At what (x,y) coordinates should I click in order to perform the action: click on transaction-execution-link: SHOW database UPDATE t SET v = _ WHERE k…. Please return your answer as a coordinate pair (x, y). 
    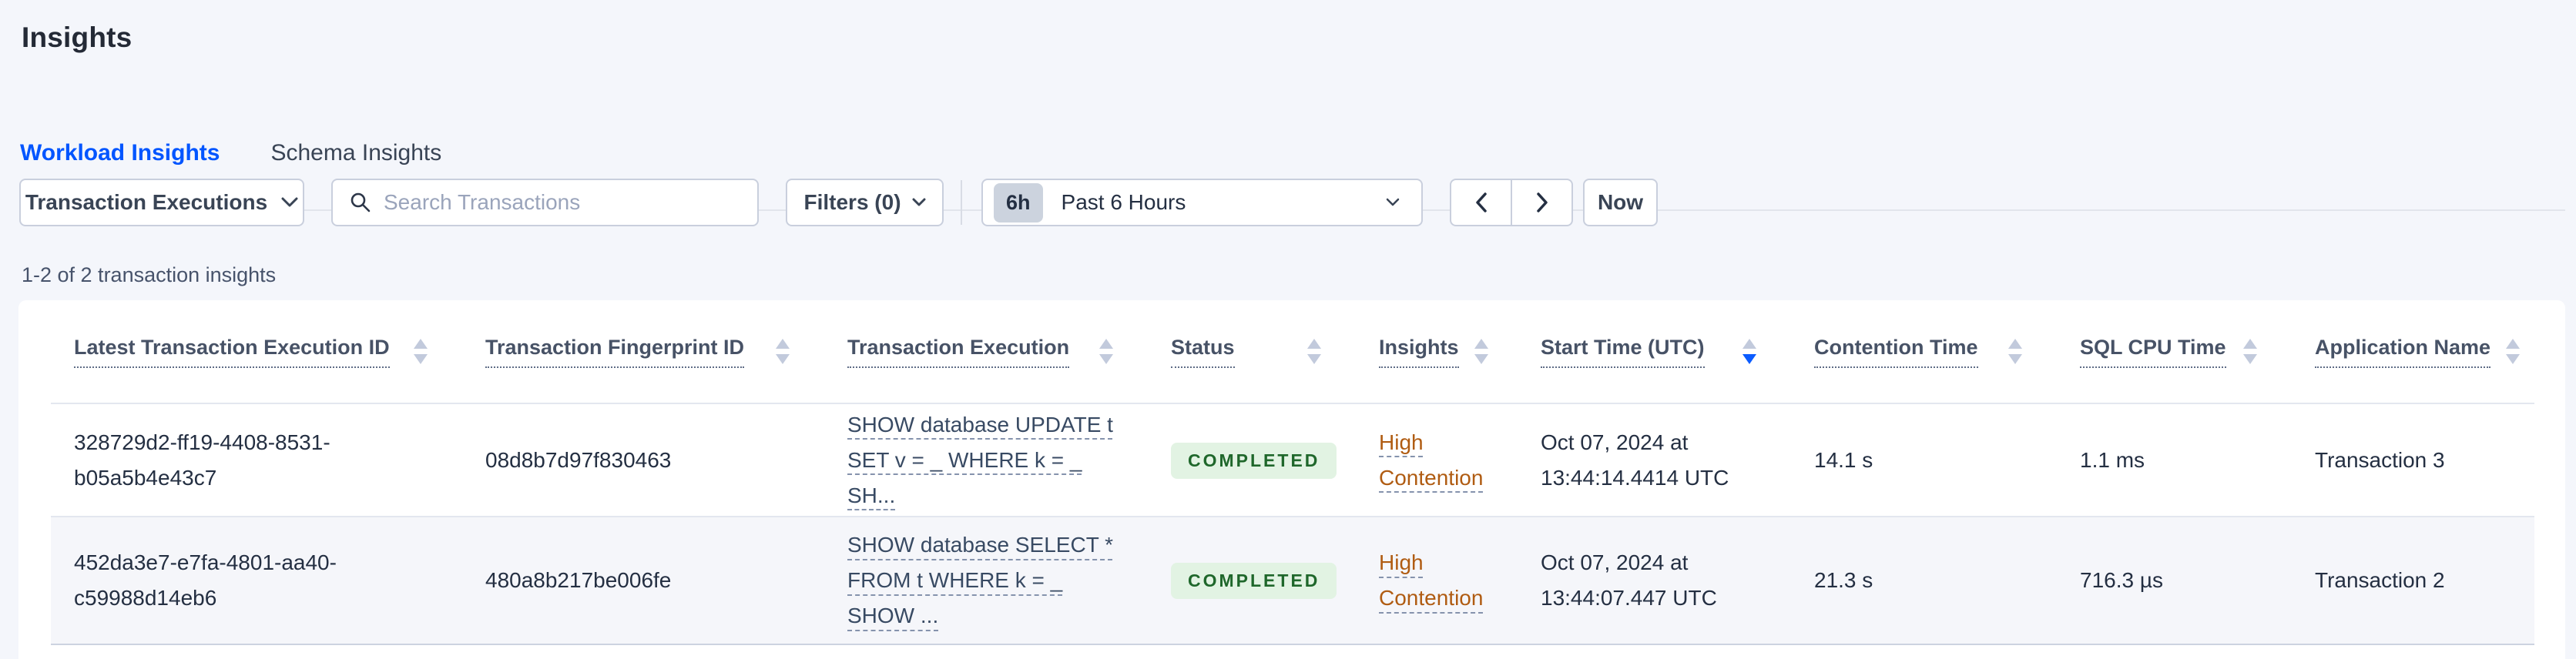
    Looking at the image, I should click on (980, 460).